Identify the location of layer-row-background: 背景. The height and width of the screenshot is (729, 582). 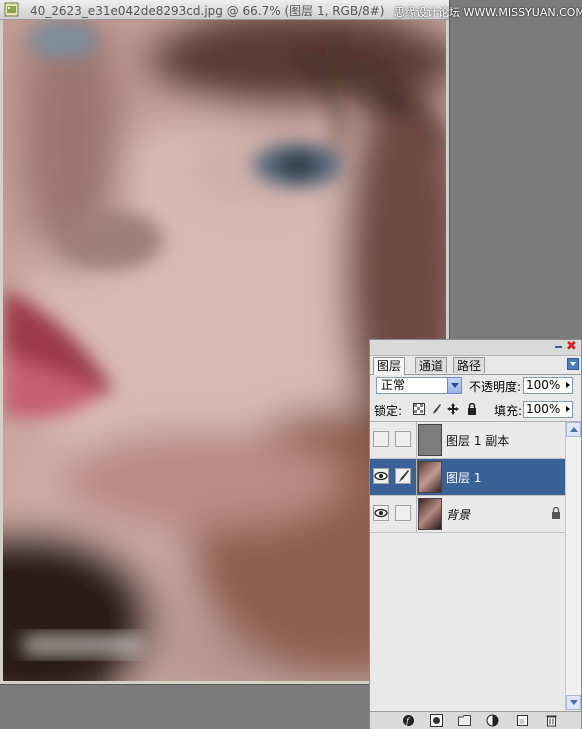
(467, 514).